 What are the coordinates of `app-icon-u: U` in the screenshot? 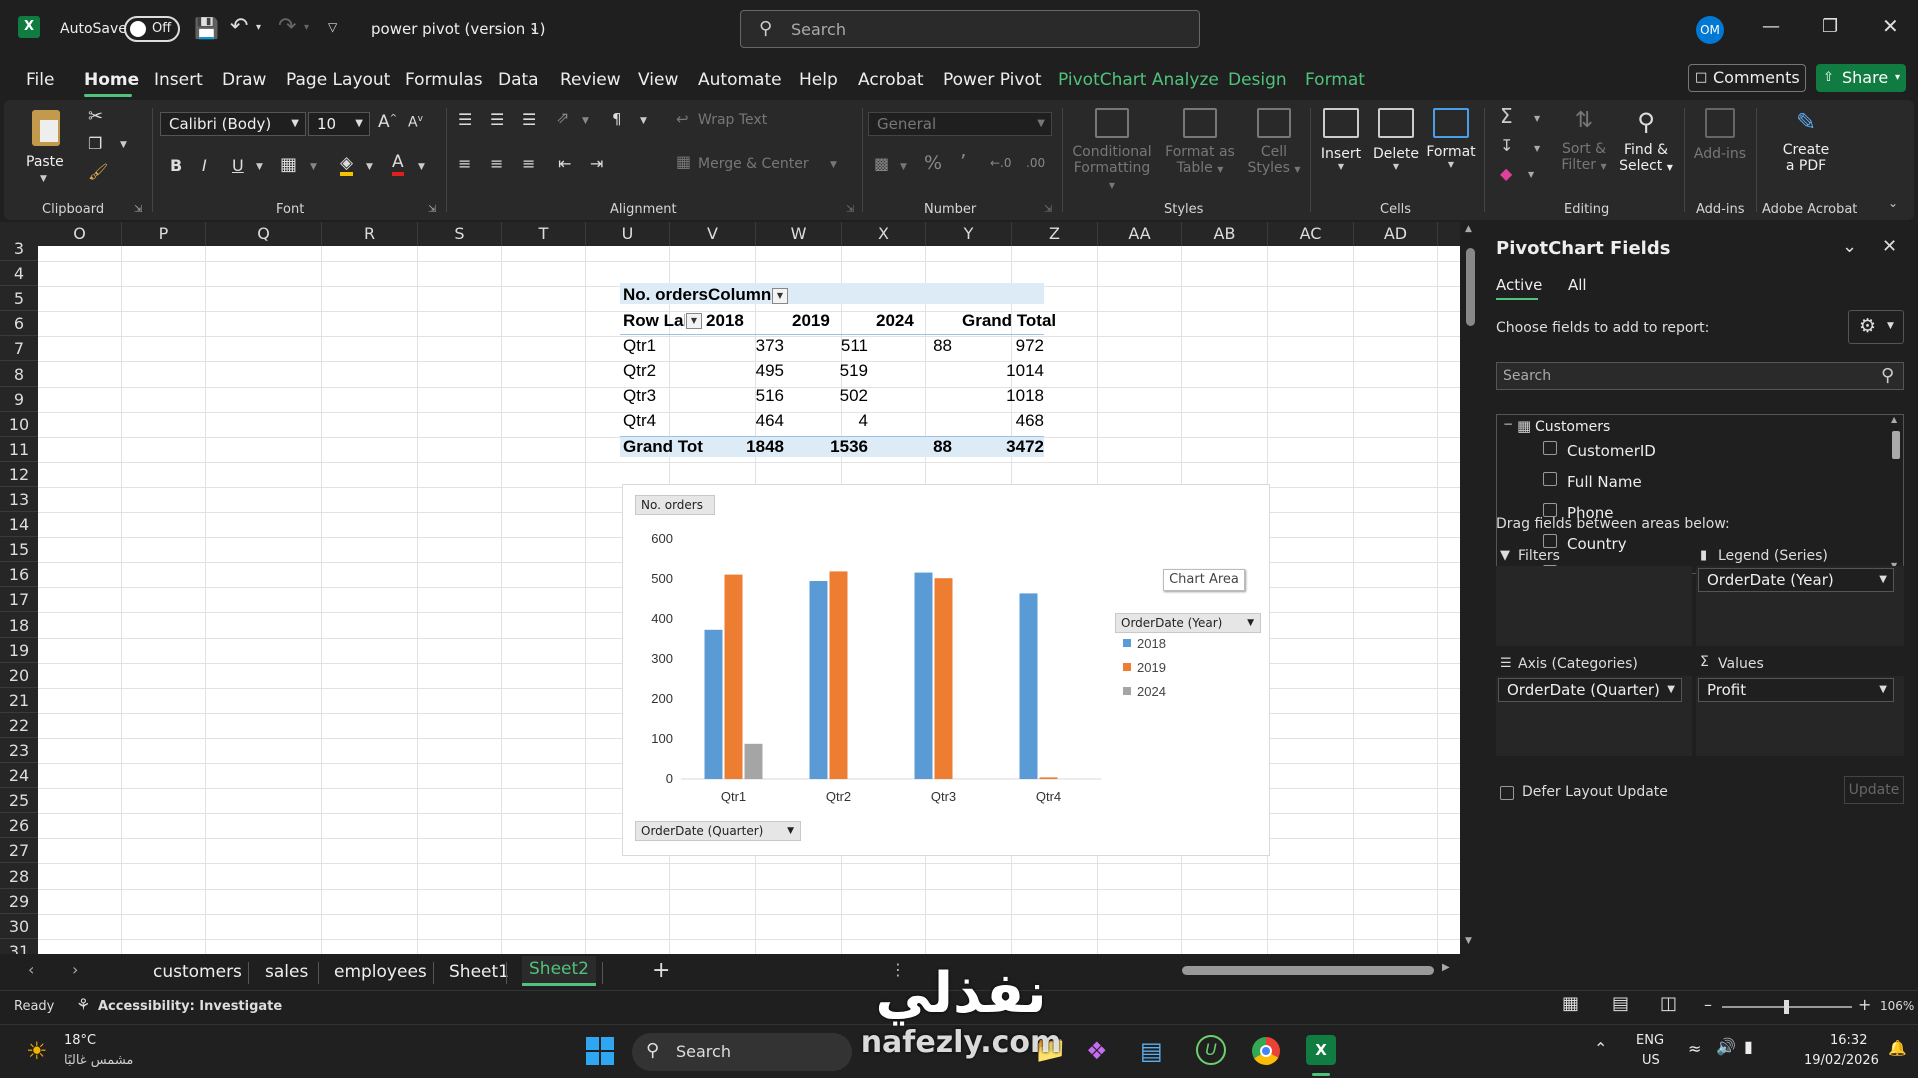 It's located at (1211, 1050).